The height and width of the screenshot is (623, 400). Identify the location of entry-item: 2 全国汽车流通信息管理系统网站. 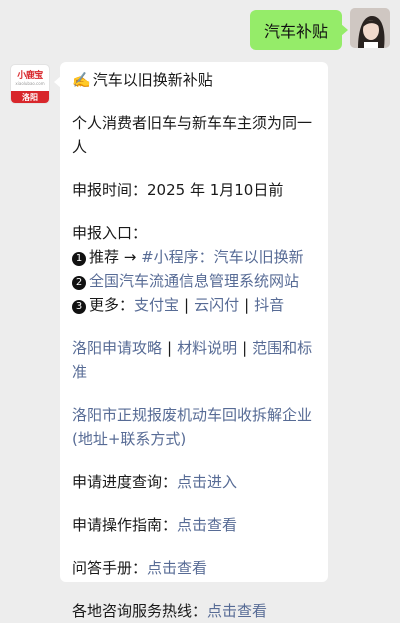
(194, 281).